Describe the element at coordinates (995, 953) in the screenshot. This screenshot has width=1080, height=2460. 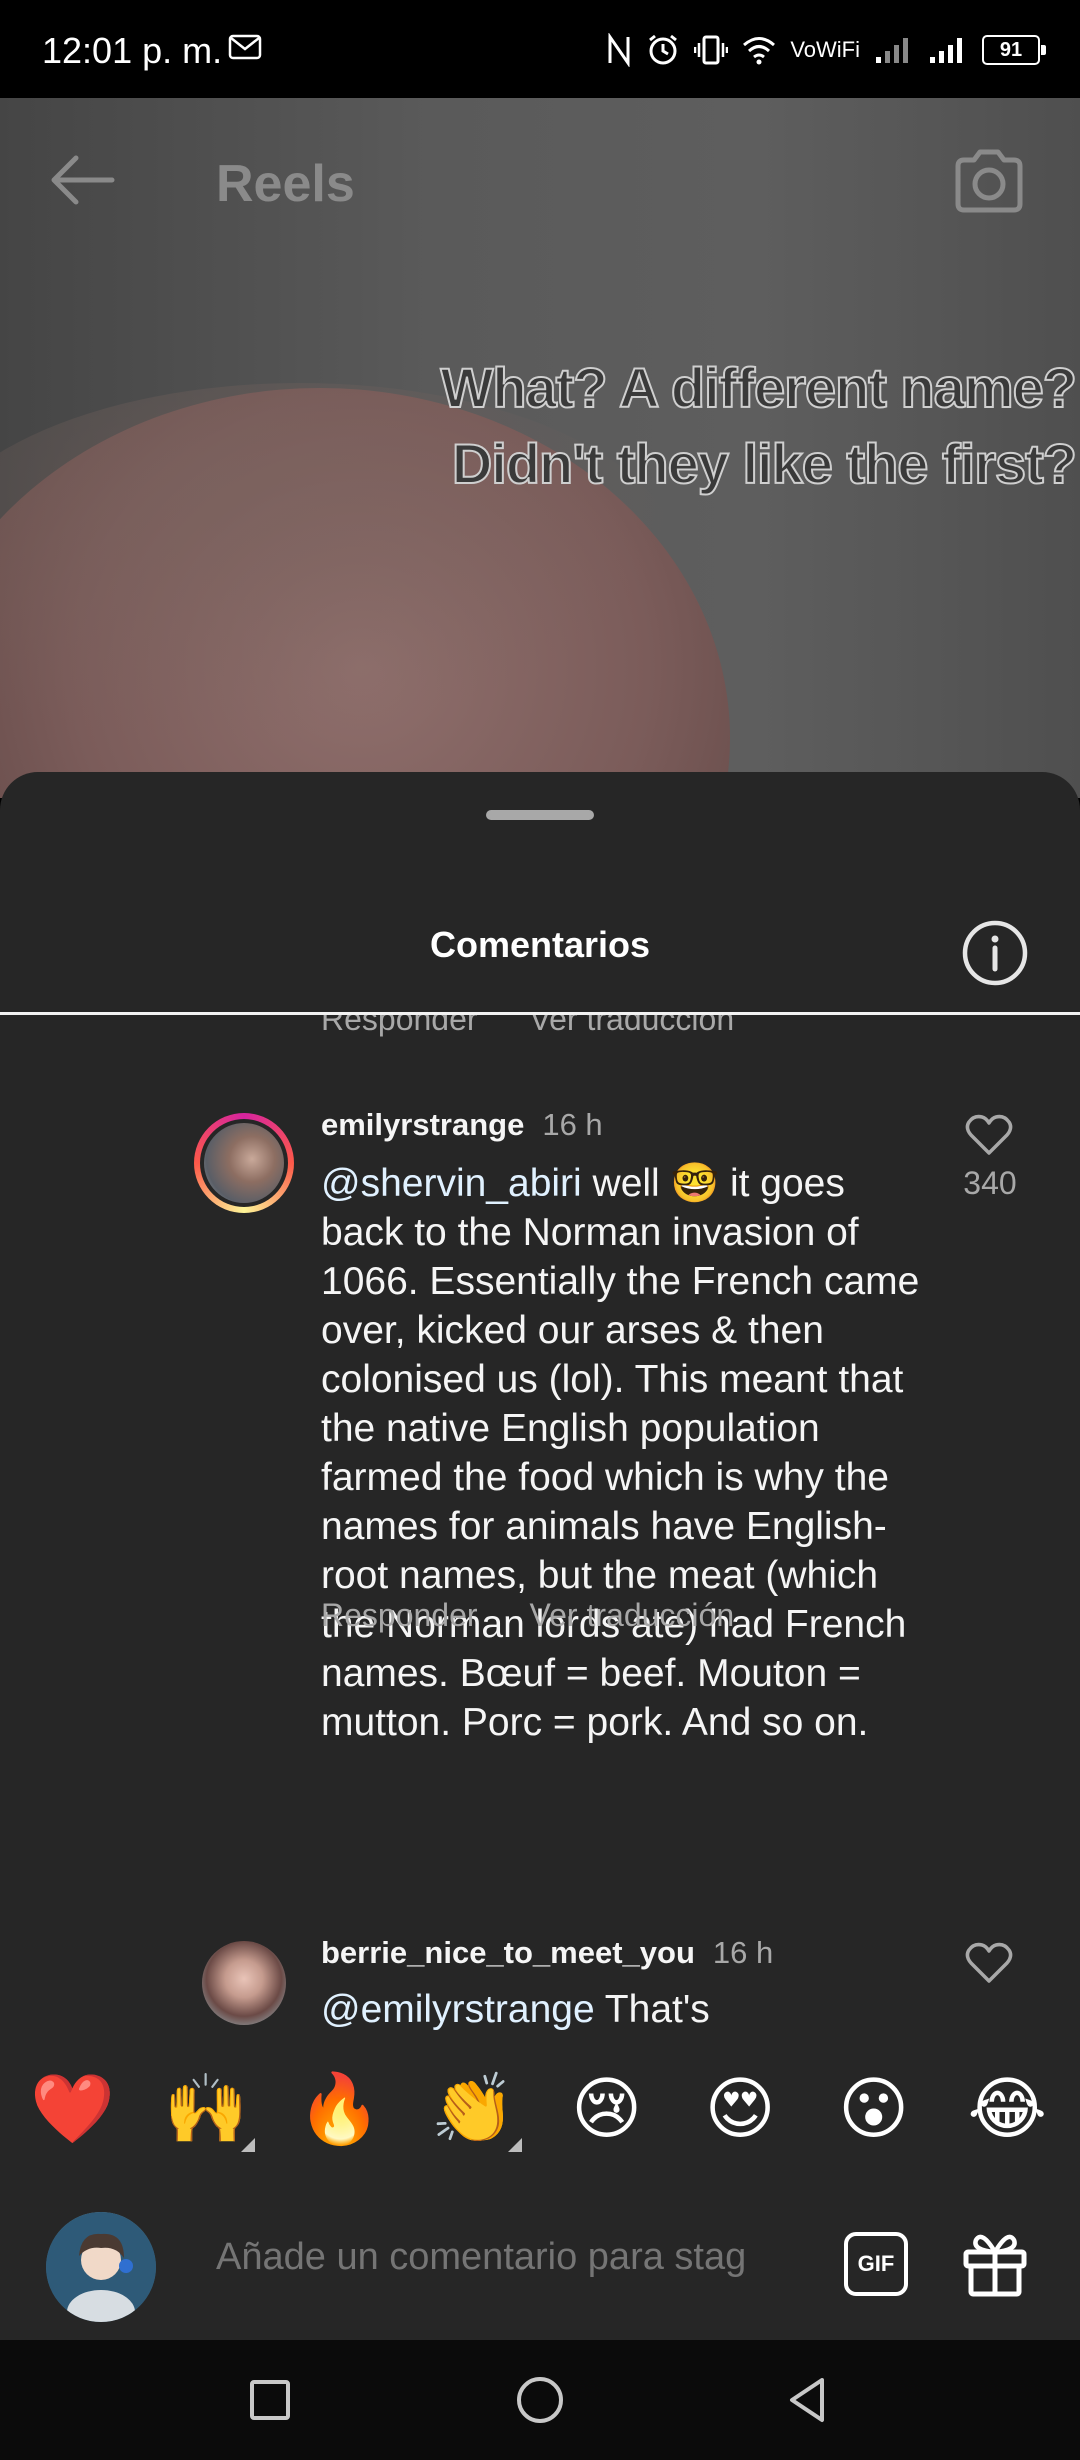
I see `info-icon` at that location.